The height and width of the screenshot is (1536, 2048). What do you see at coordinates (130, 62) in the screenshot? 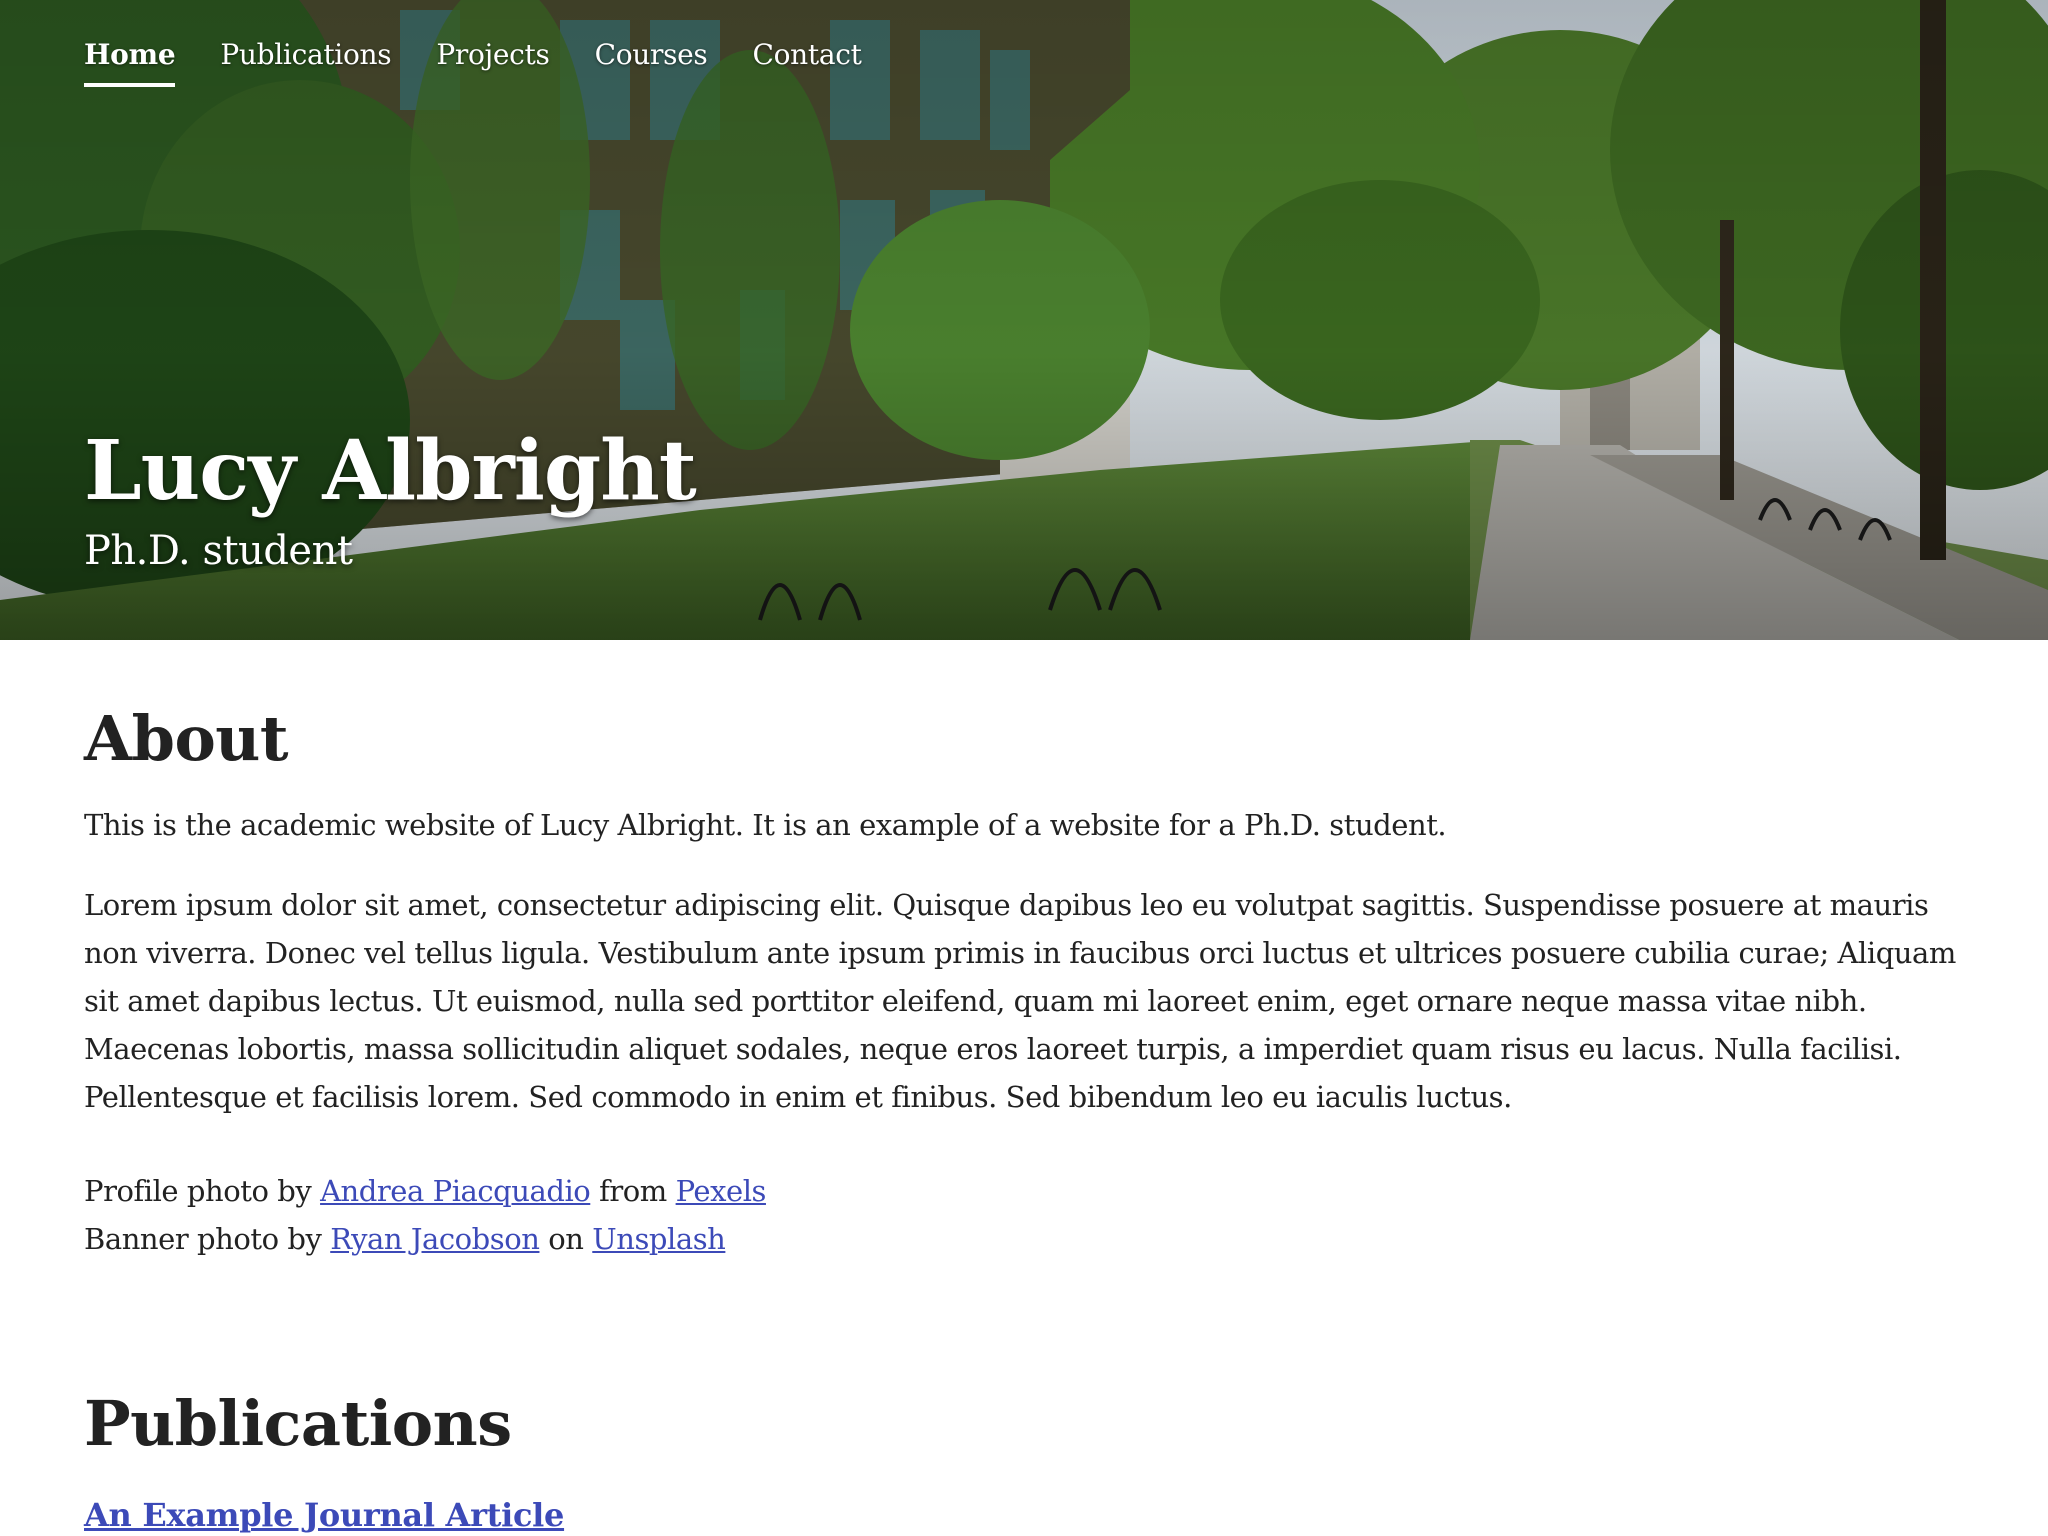
I see `nav-home-link: Home` at bounding box center [130, 62].